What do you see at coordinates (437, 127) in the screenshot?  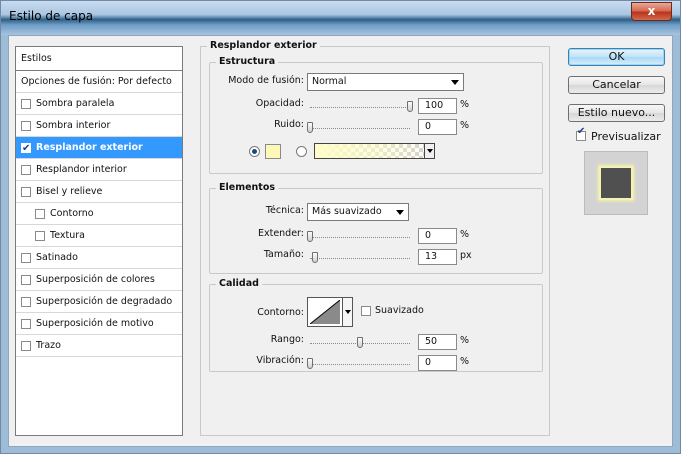 I see `noise-input: 0` at bounding box center [437, 127].